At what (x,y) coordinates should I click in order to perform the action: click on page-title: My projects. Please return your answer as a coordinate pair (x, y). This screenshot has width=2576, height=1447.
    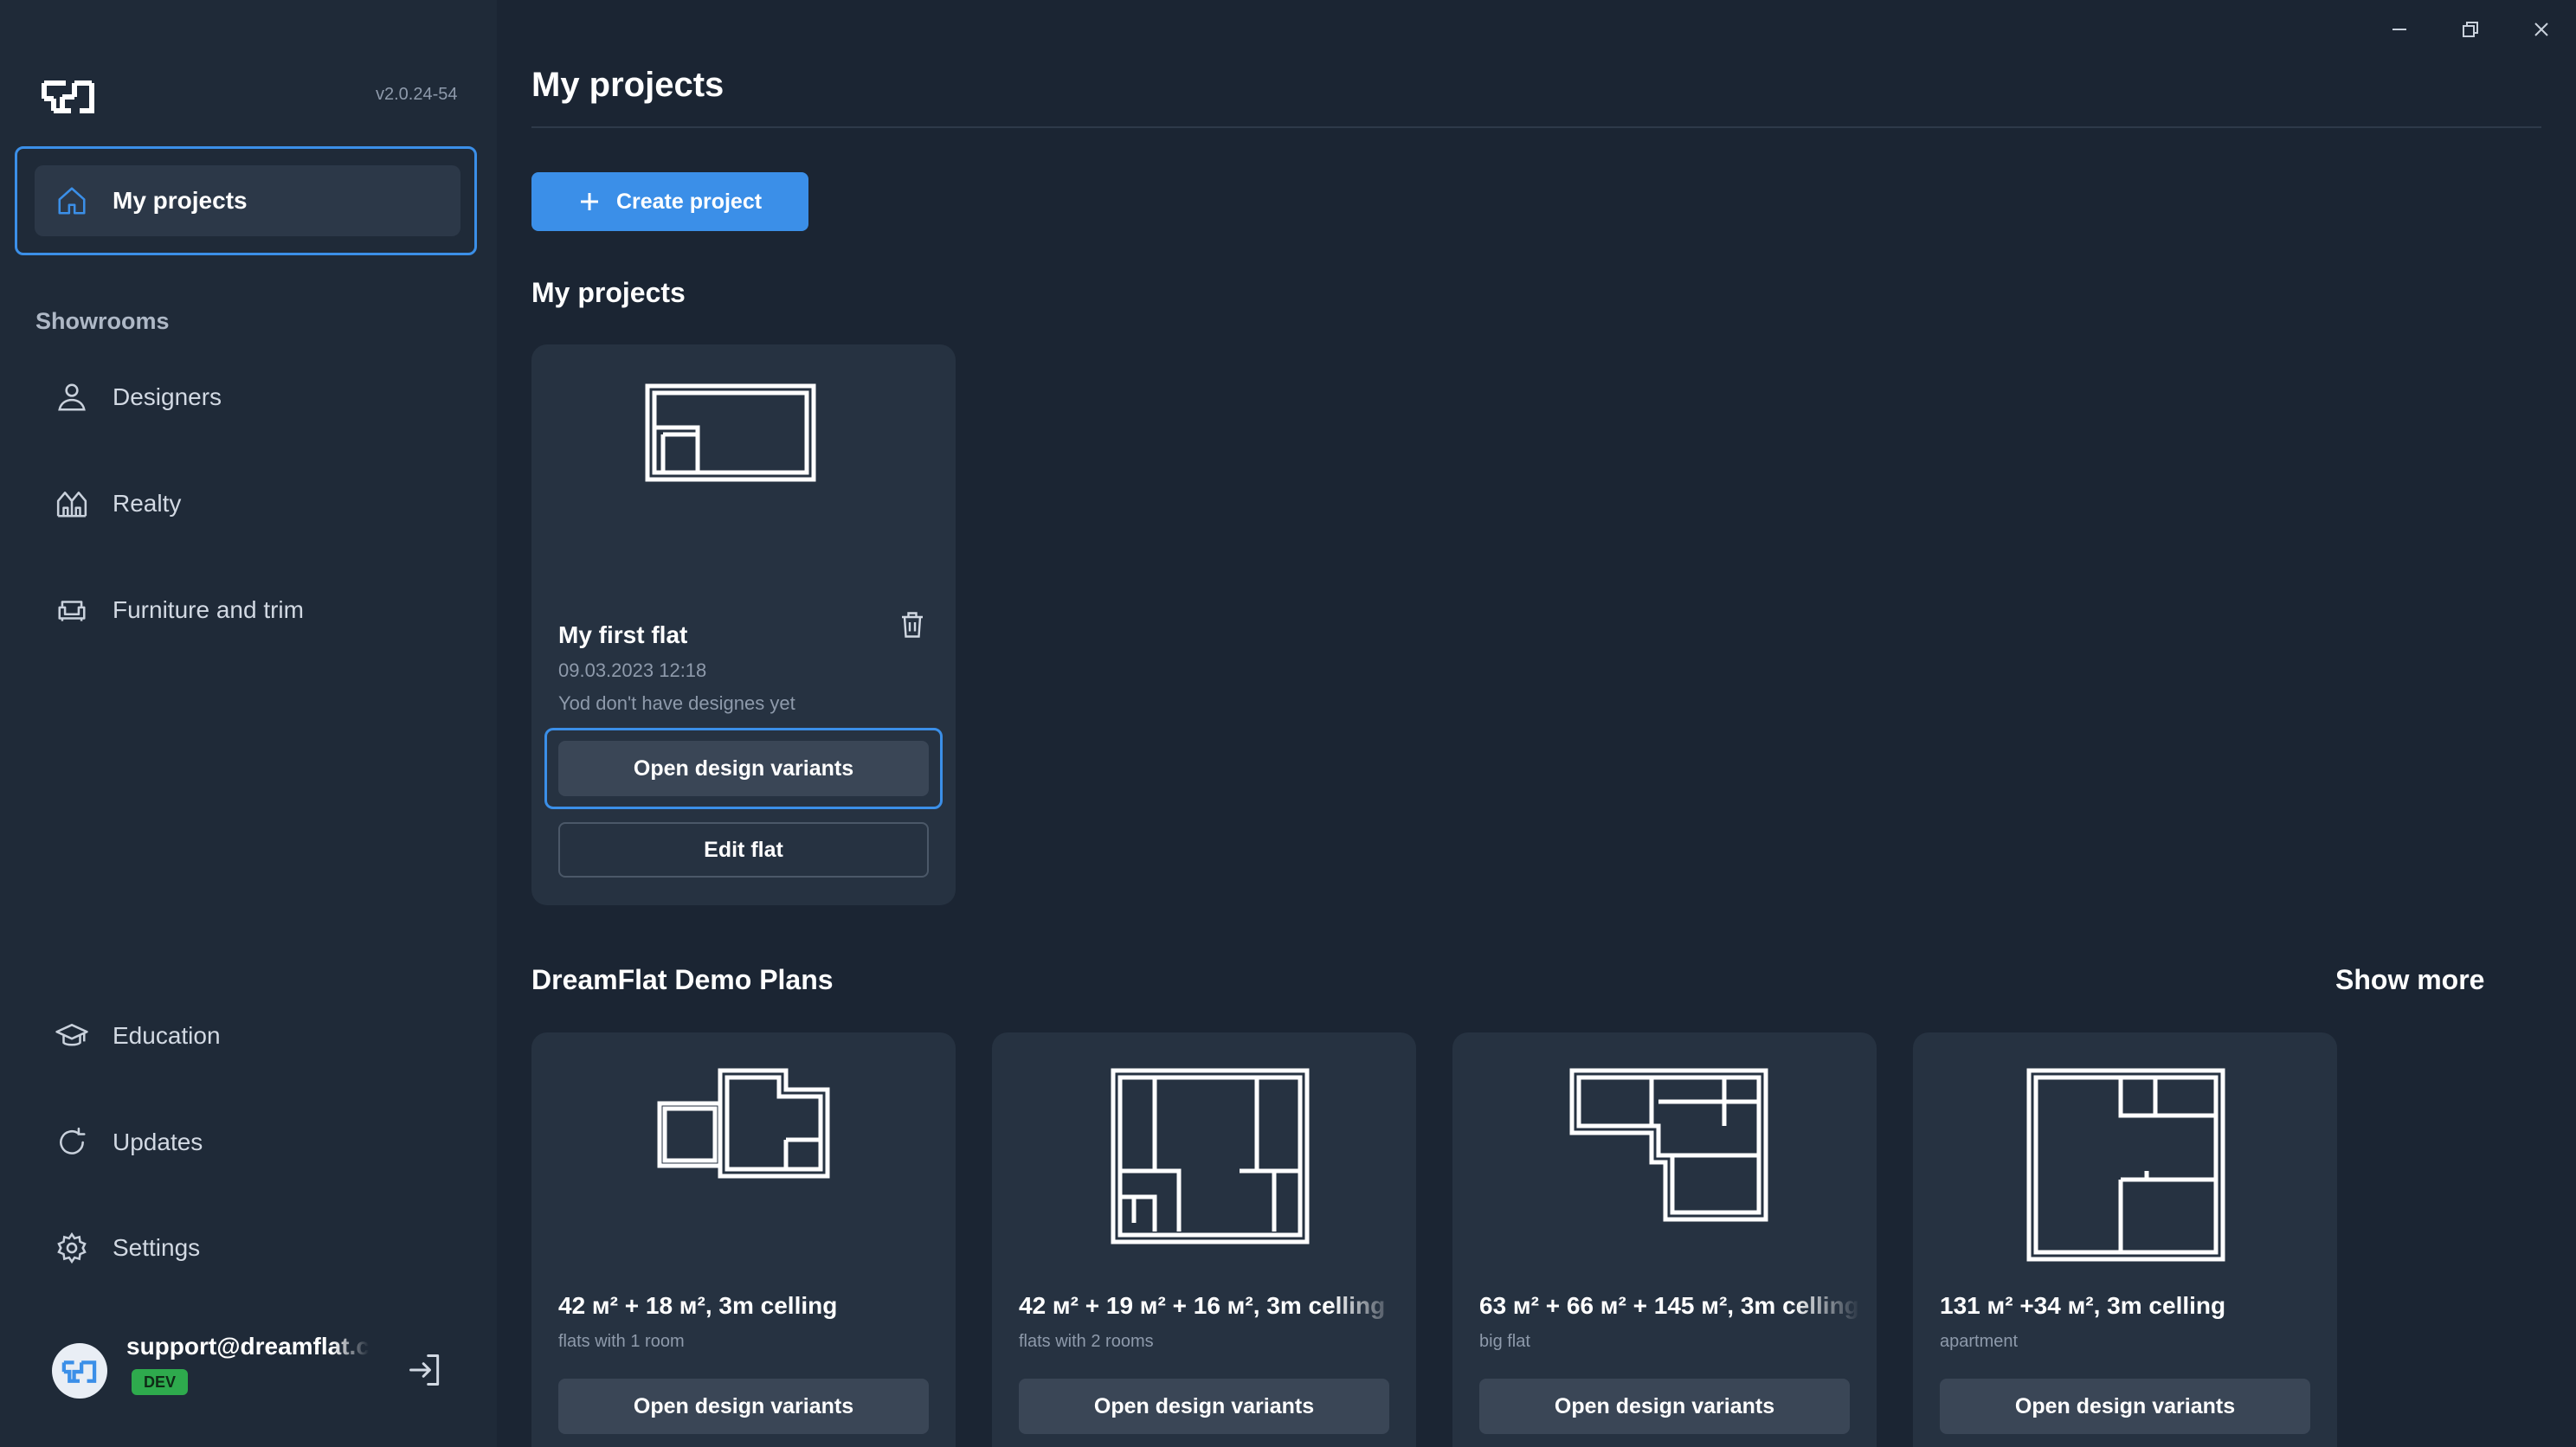
    Looking at the image, I should click on (627, 85).